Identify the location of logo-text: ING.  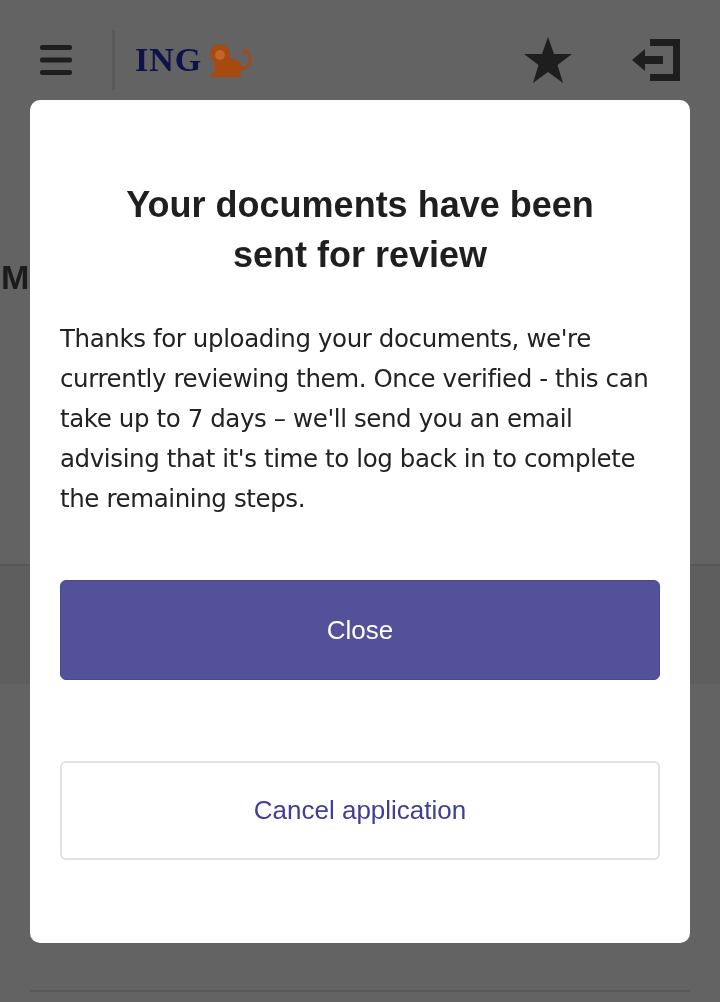
(169, 60).